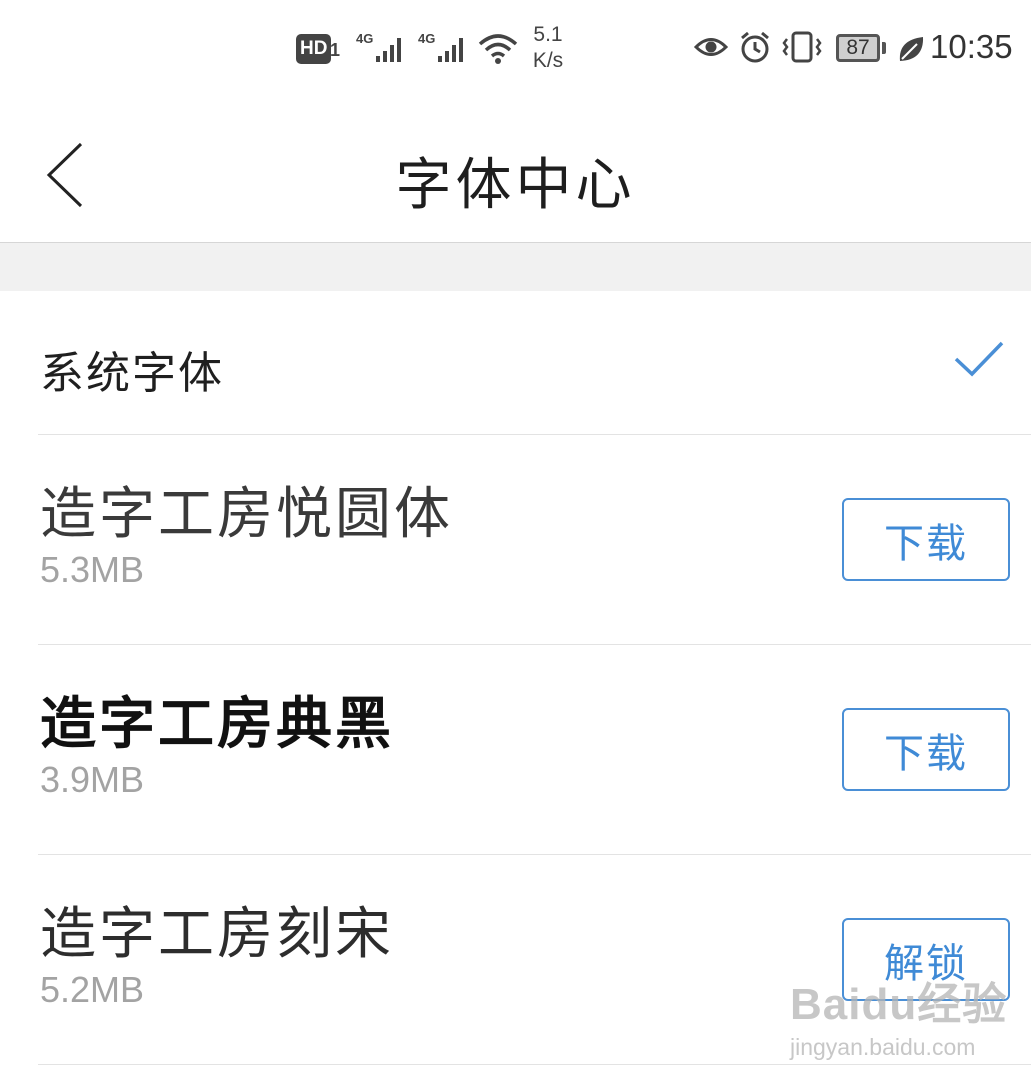 The height and width of the screenshot is (1086, 1031). What do you see at coordinates (498, 48) in the screenshot?
I see `wifi-icon` at bounding box center [498, 48].